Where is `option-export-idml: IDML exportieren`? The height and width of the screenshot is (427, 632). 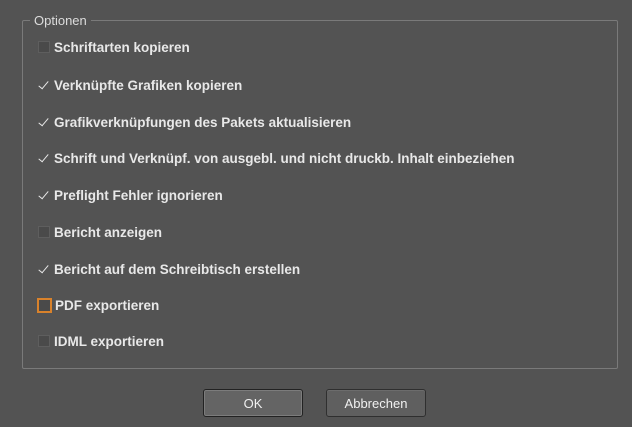
option-export-idml: IDML exportieren is located at coordinates (101, 341).